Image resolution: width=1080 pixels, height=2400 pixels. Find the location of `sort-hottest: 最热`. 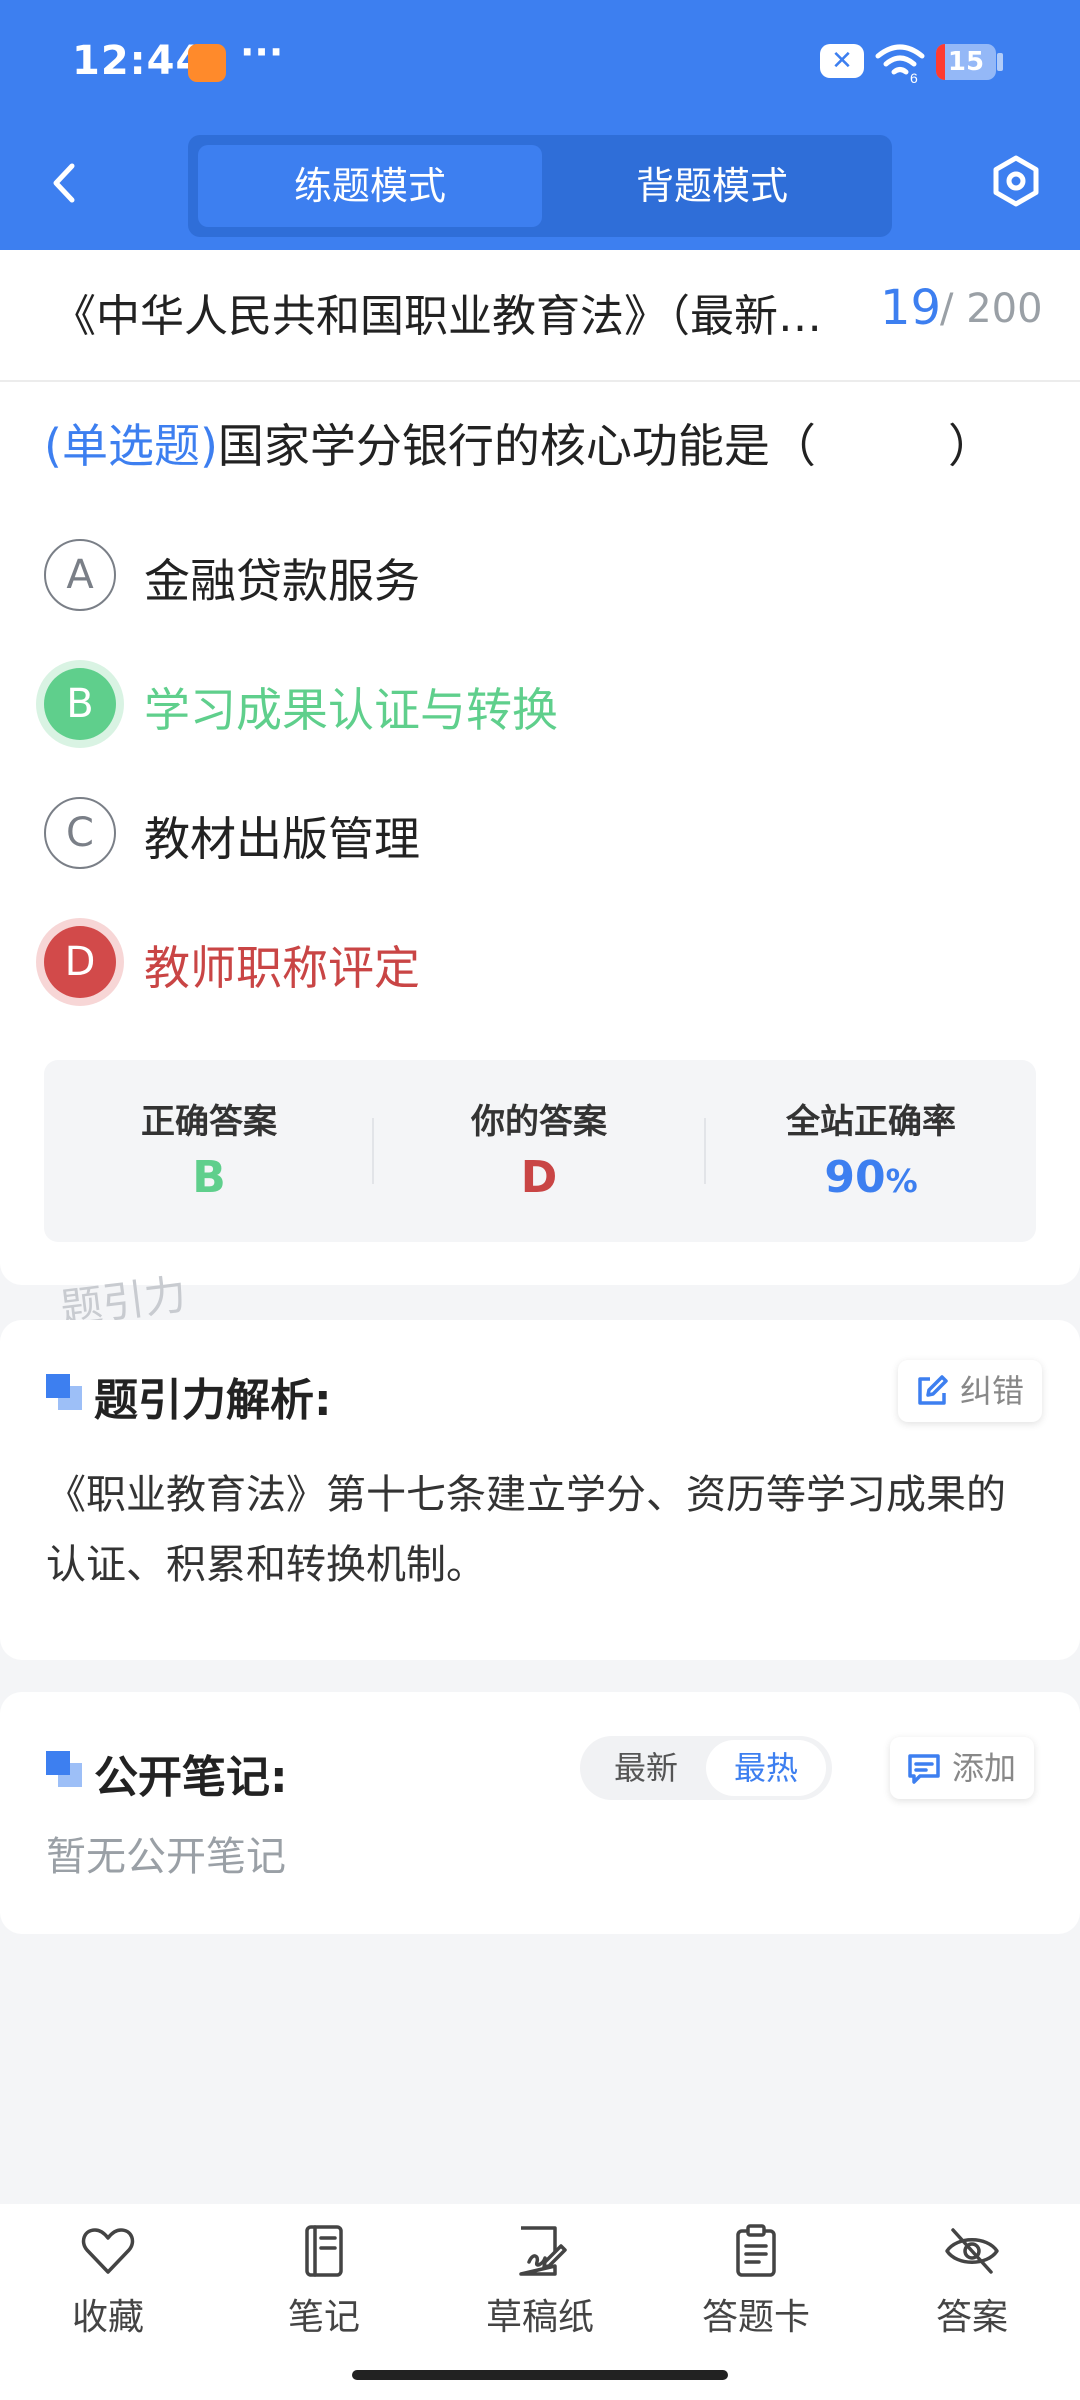

sort-hottest: 最热 is located at coordinates (766, 1768).